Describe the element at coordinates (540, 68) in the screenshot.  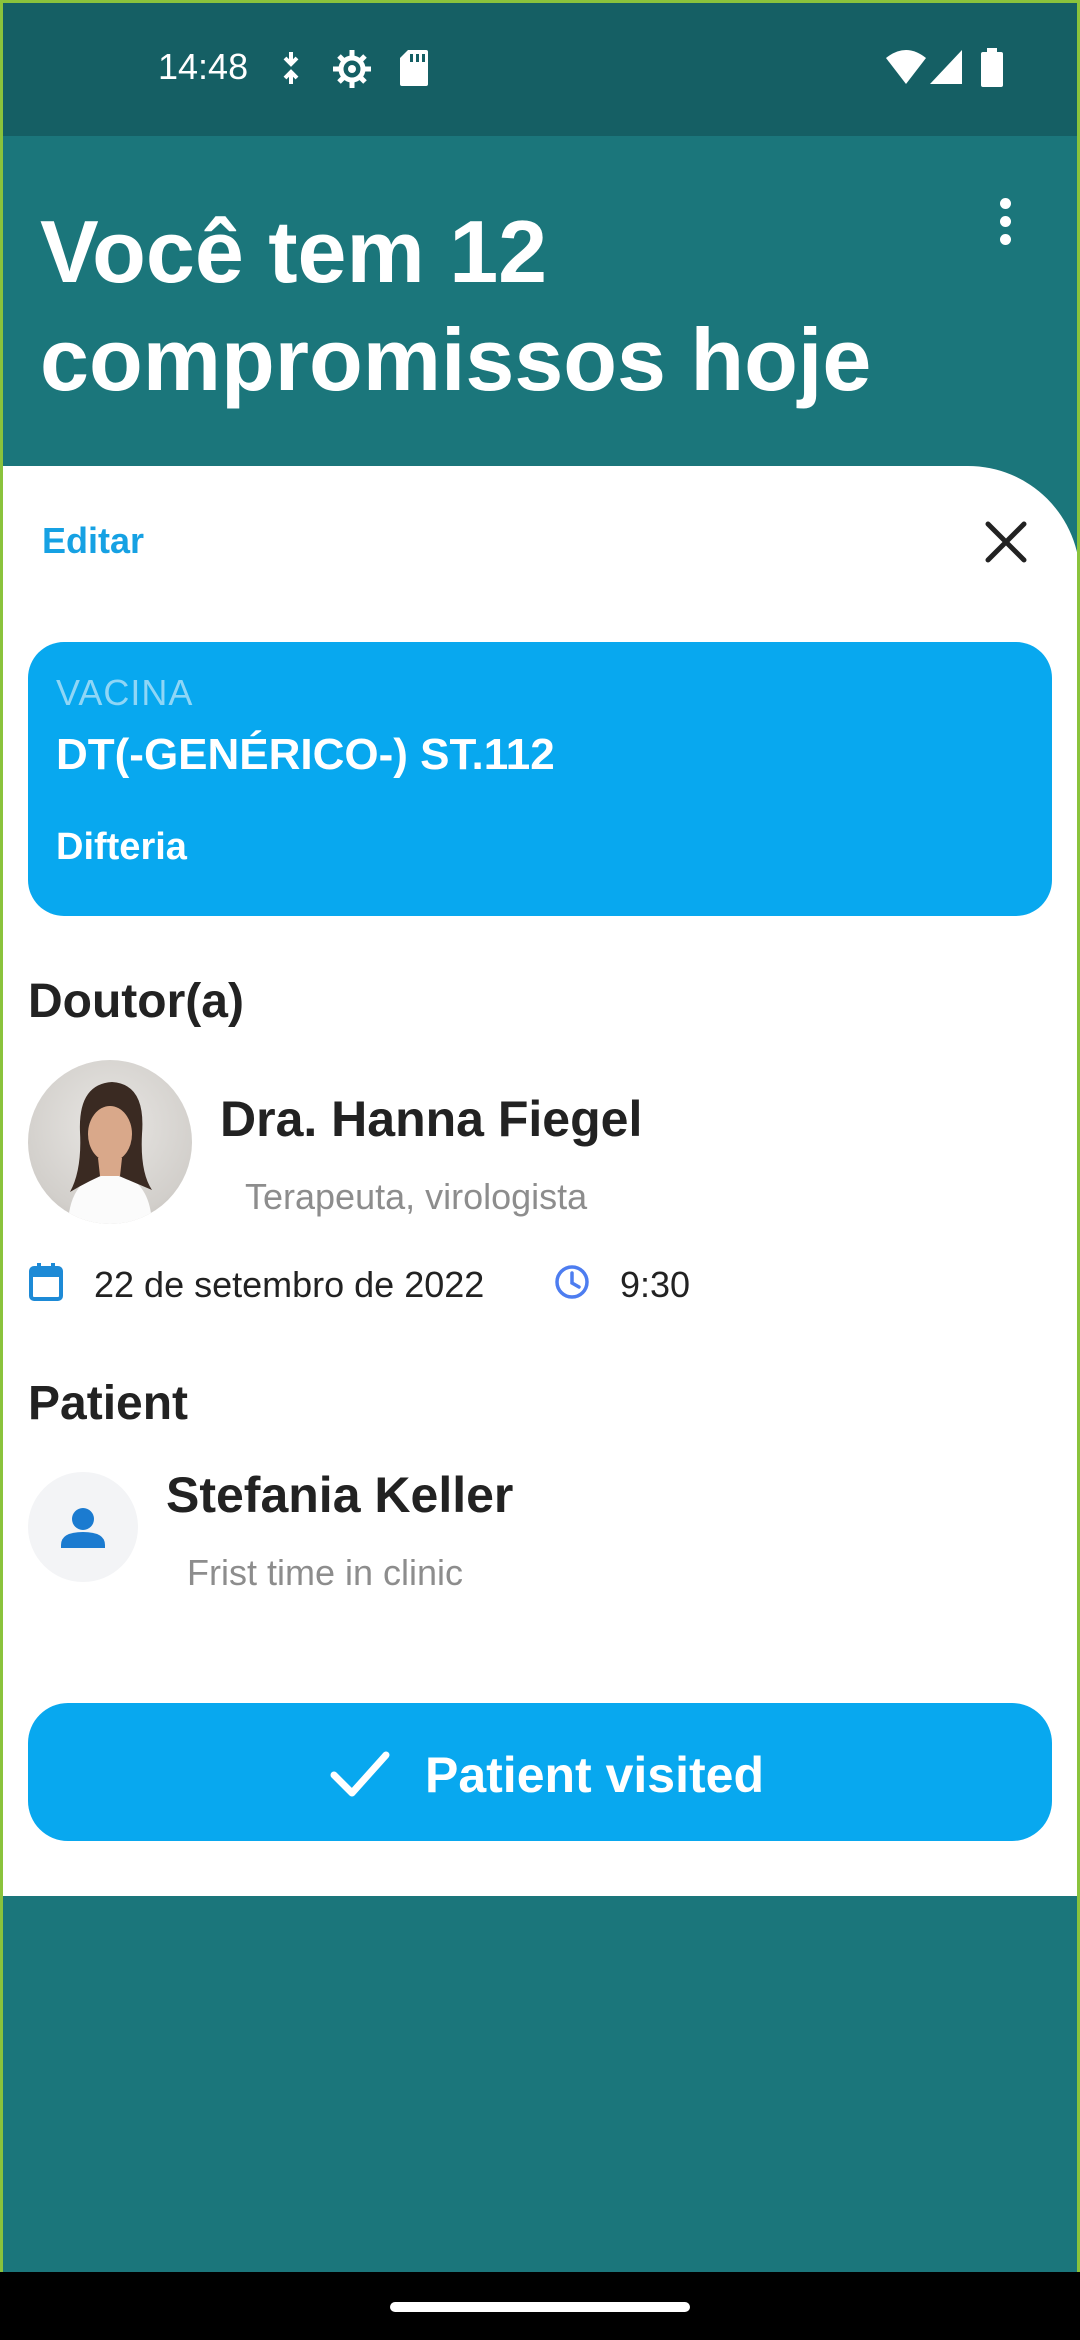
I see `status-bar: 14:48` at that location.